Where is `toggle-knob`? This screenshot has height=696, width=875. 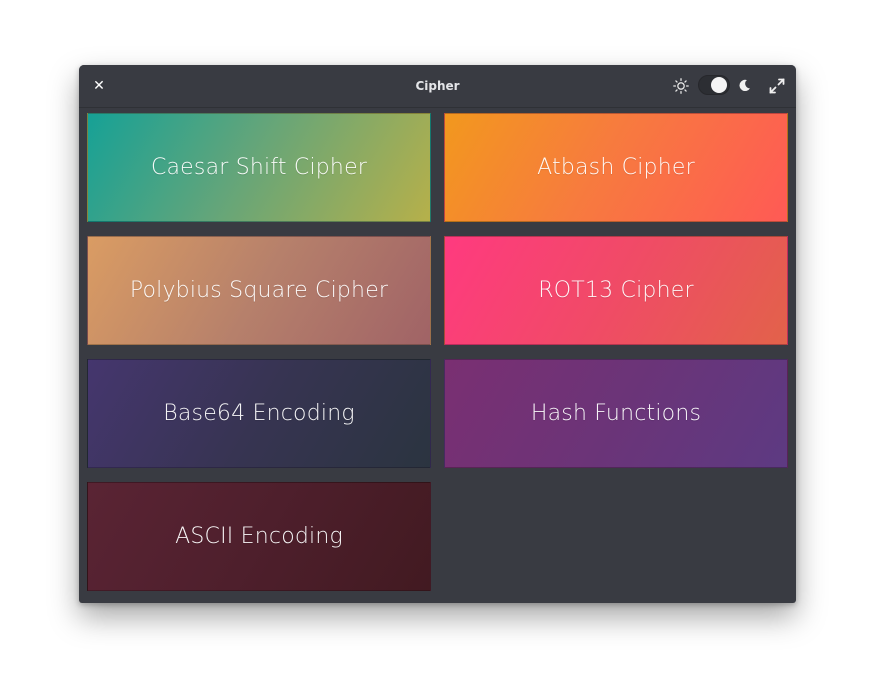 toggle-knob is located at coordinates (719, 85).